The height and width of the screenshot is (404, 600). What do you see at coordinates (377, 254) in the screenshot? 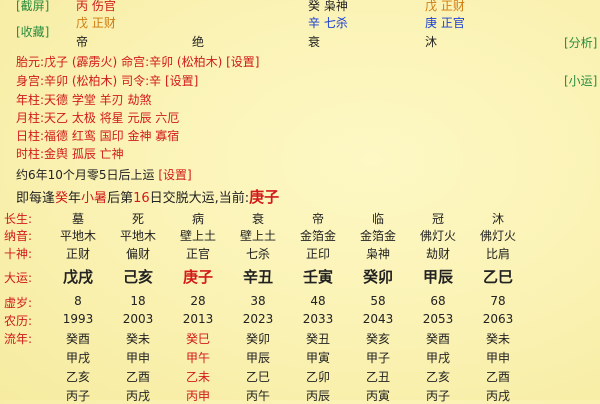
I see `shishen-cell-6: 枭神` at bounding box center [377, 254].